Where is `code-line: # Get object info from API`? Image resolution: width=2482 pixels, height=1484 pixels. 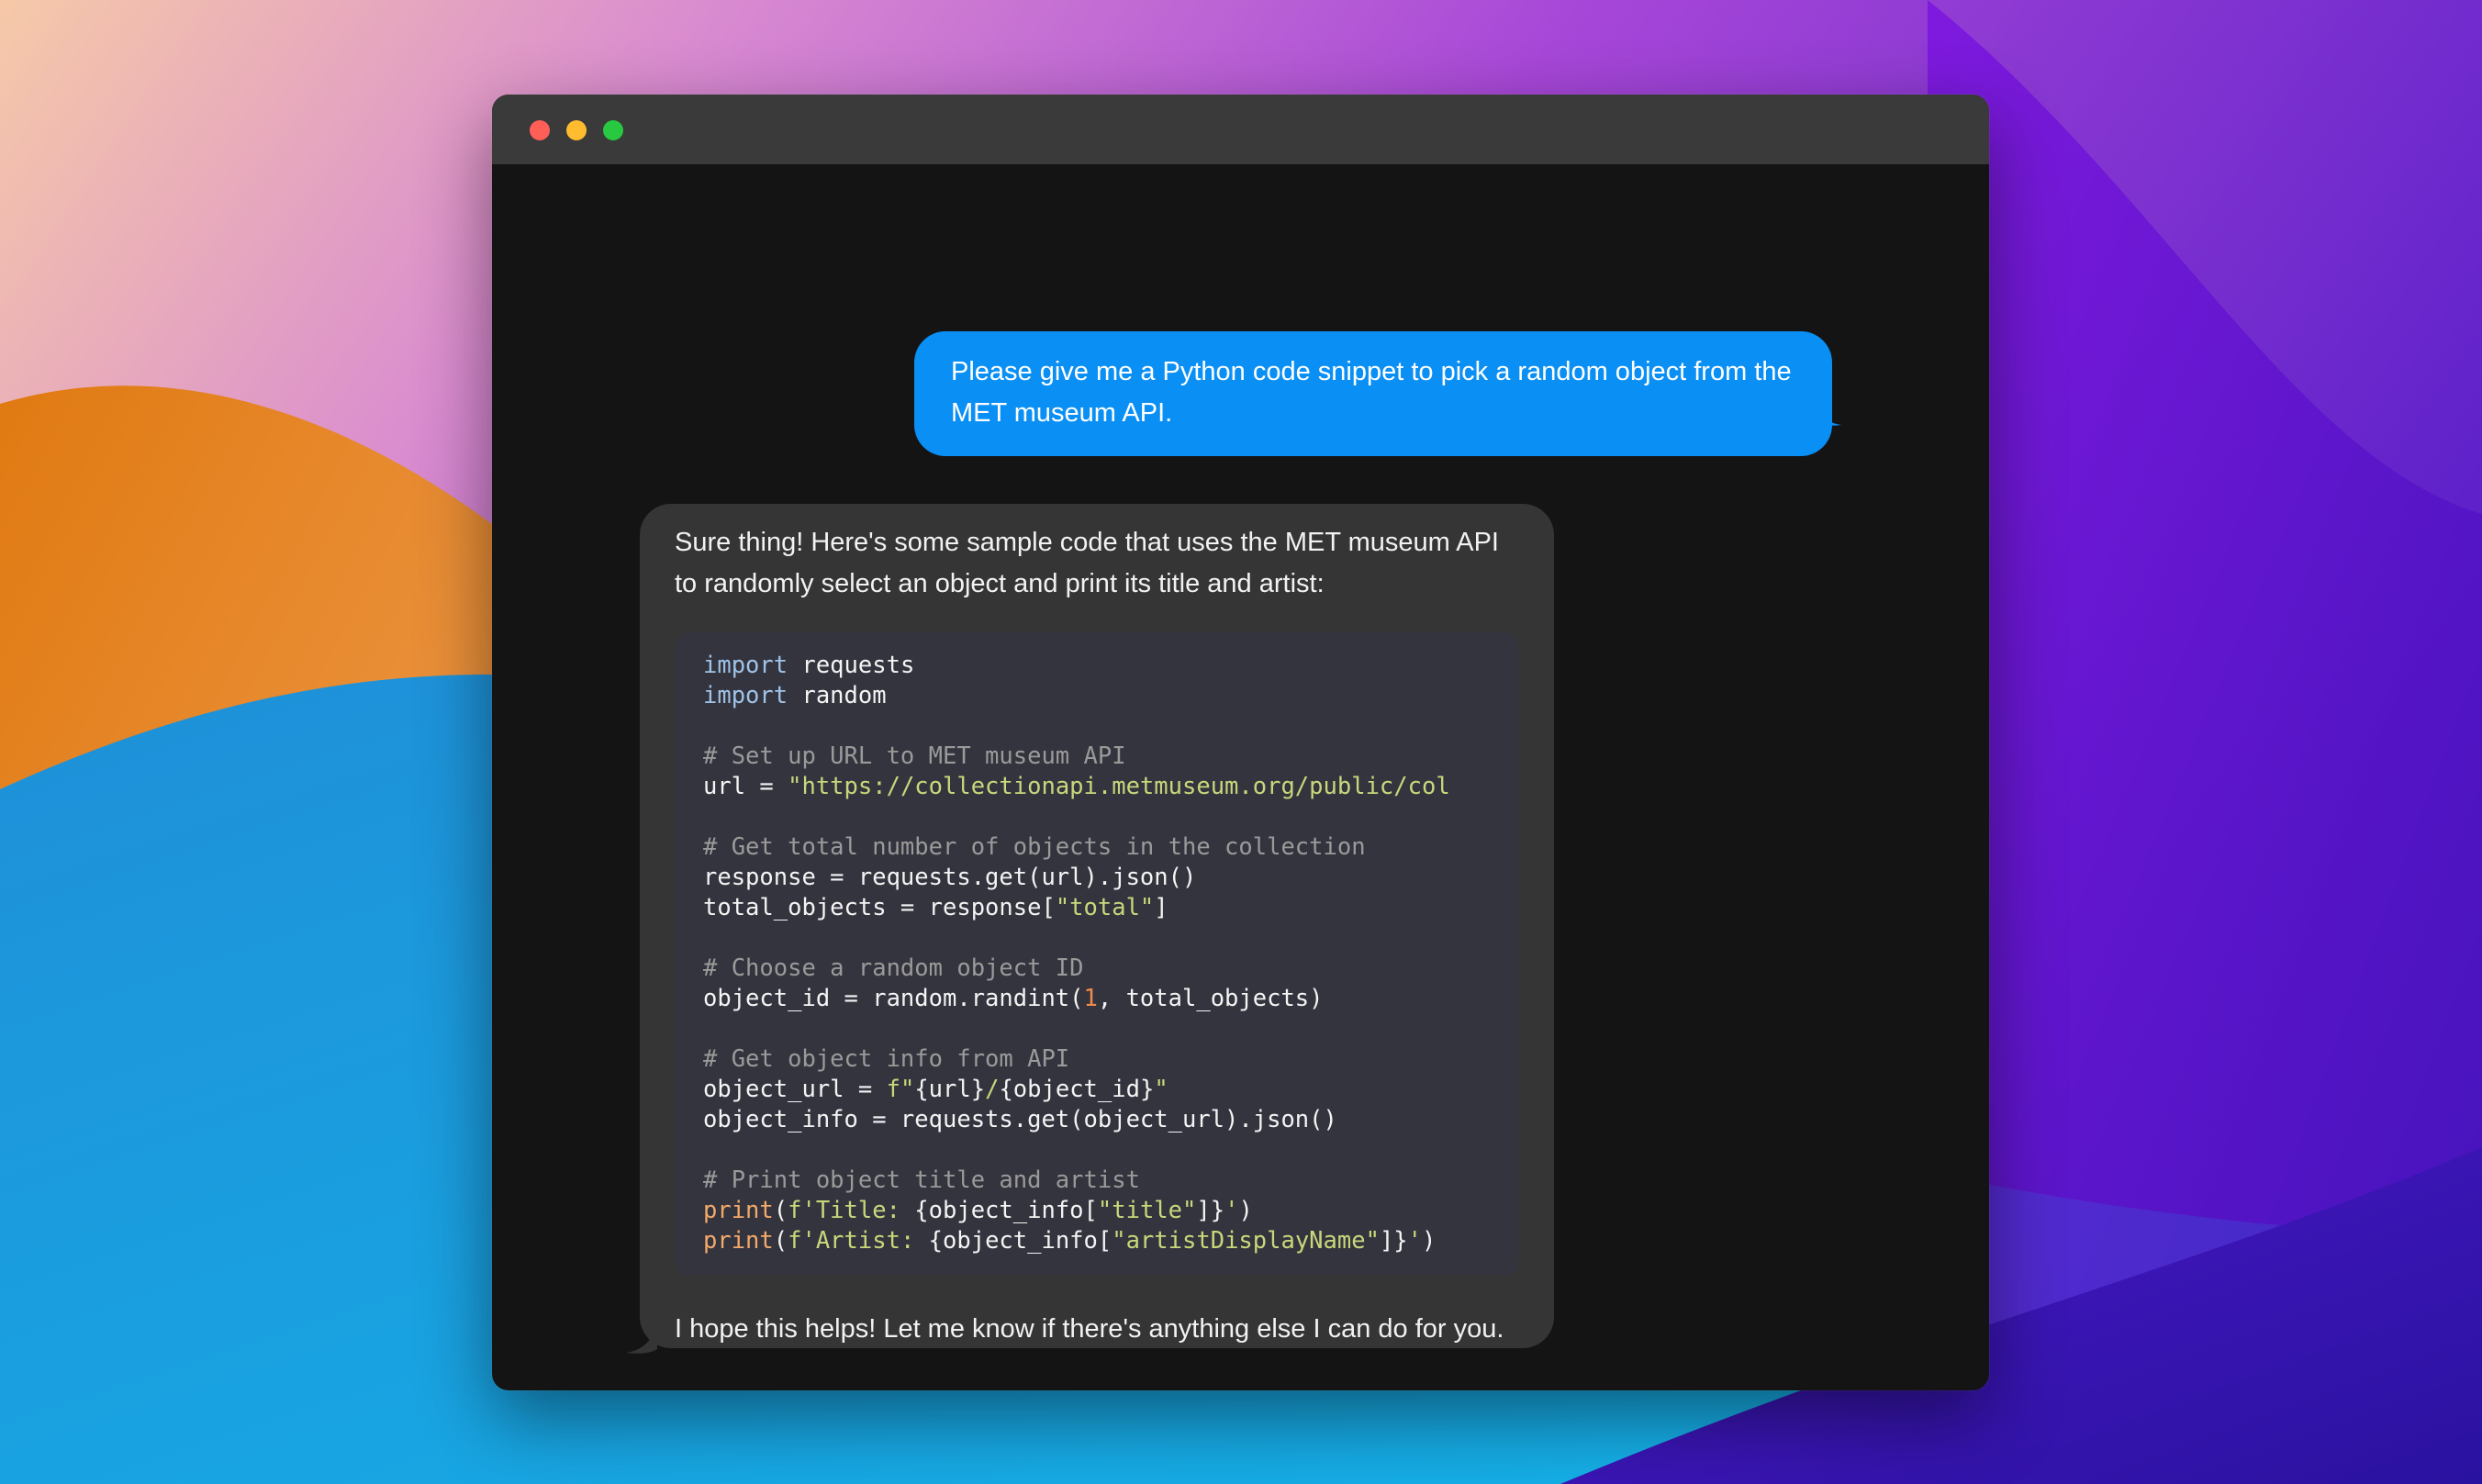 code-line: # Get object info from API is located at coordinates (1097, 1059).